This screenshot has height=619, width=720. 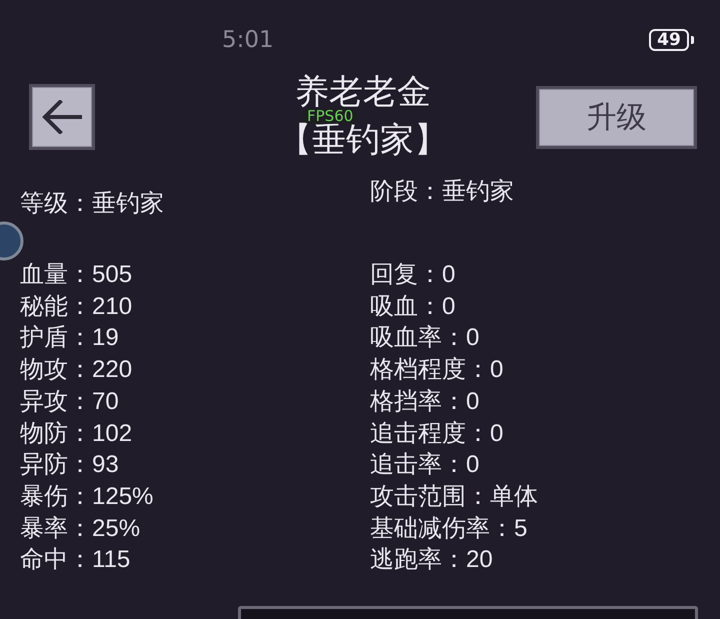 I want to click on stat-text: 基础减伤率：5, so click(x=449, y=529).